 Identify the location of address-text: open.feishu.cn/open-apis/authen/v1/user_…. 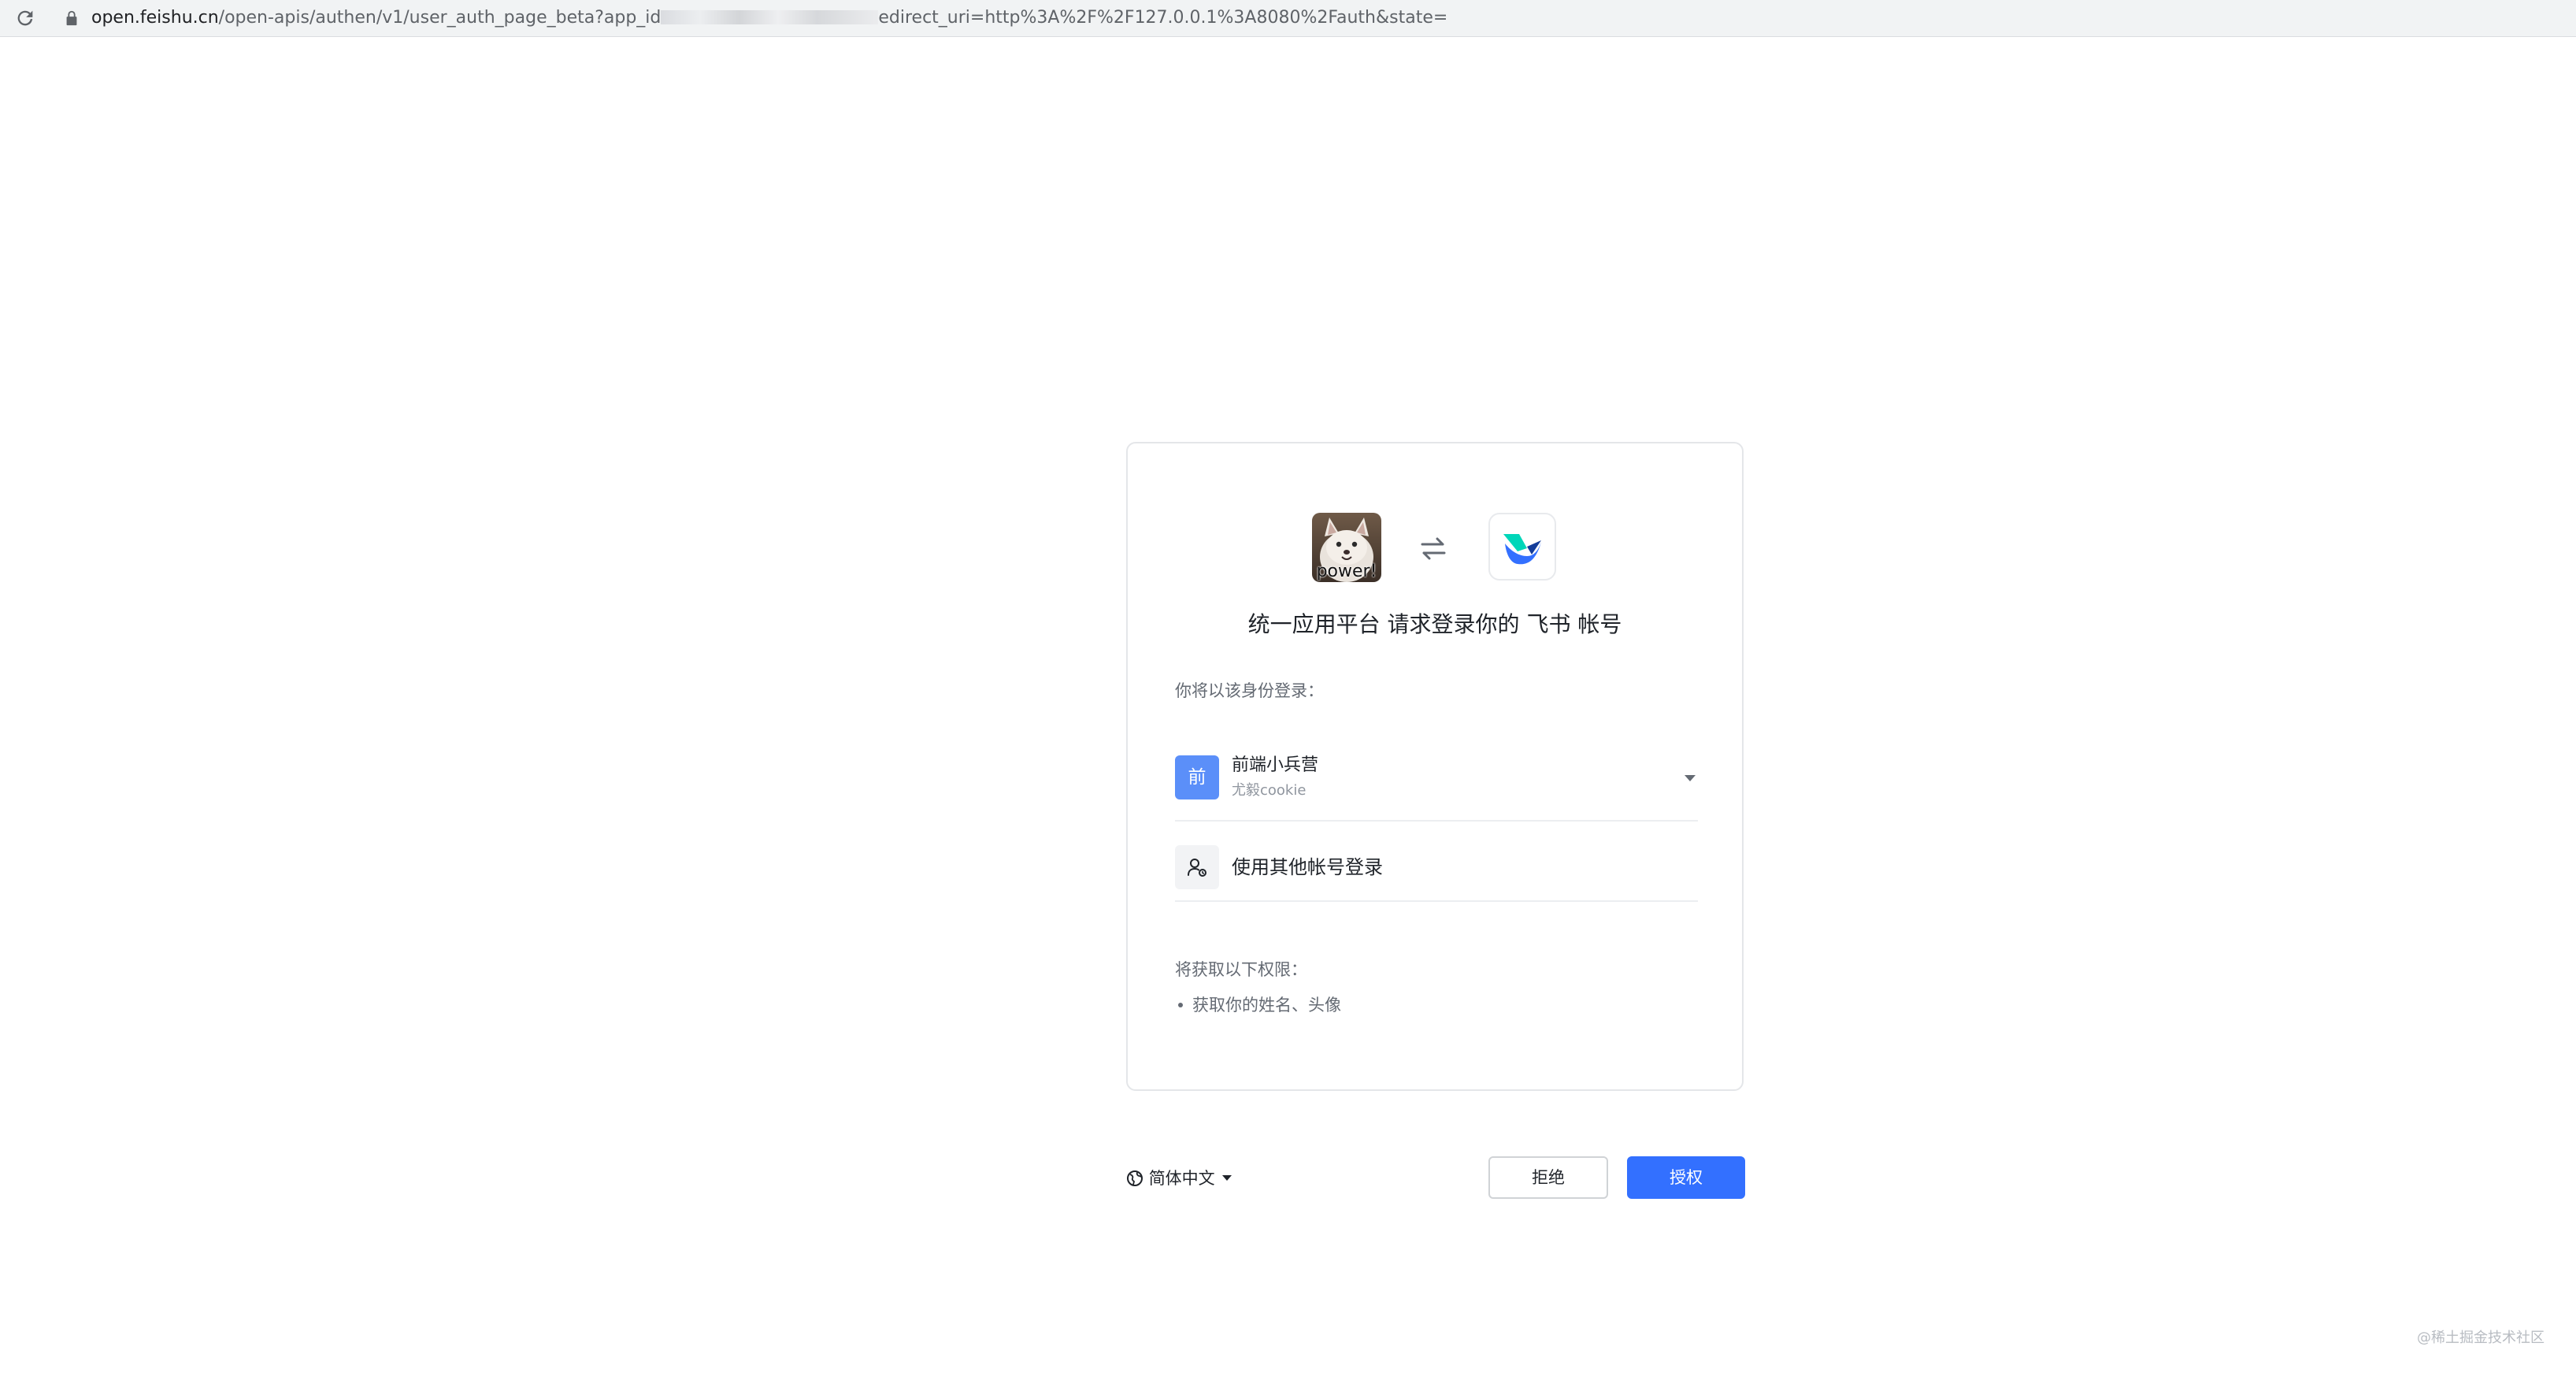
(769, 18).